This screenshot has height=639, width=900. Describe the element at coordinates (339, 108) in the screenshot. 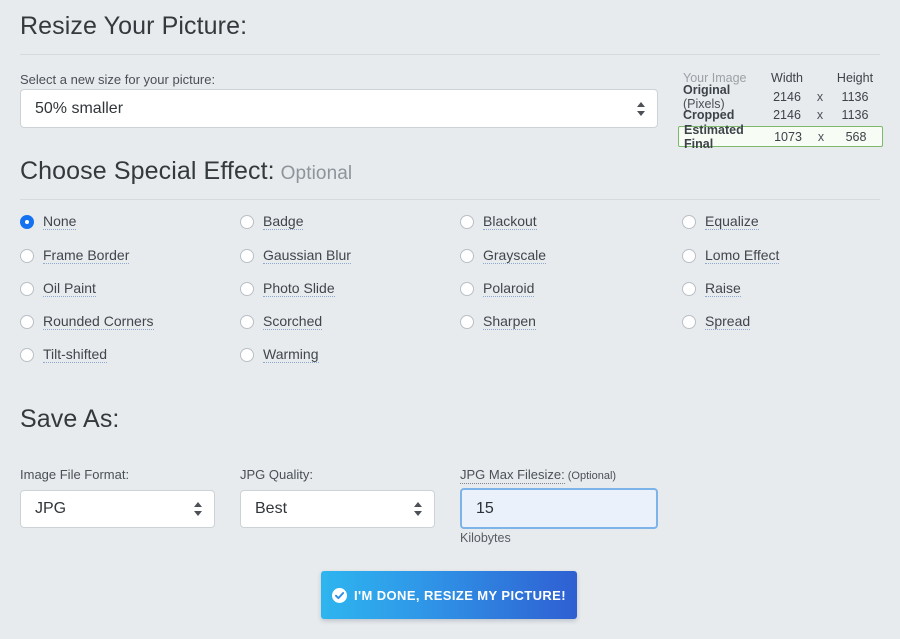

I see `size-select: 50% smaller` at that location.